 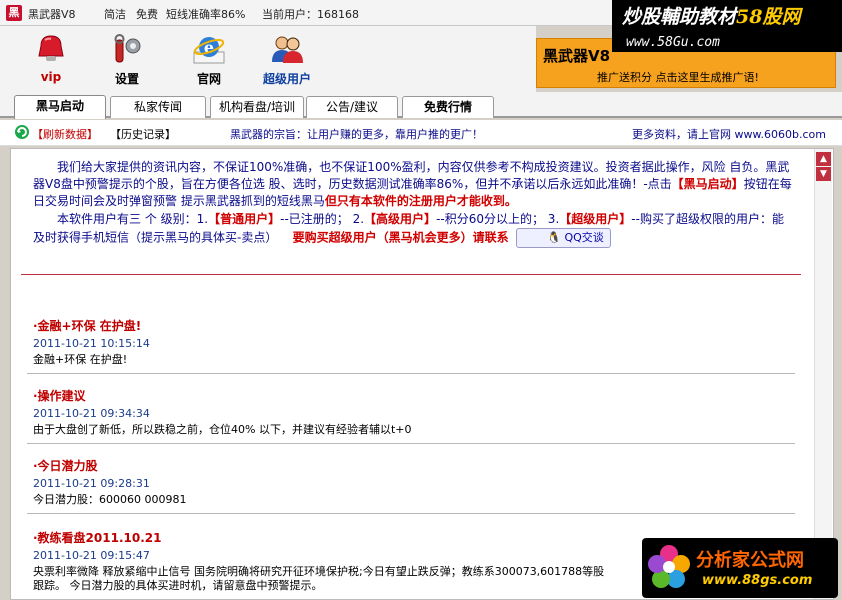 I want to click on news-body: 由于大盘创了新低，所以跌稳之前，仓位40% 以下，并建议有经验者辅以t+0, so click(x=222, y=429).